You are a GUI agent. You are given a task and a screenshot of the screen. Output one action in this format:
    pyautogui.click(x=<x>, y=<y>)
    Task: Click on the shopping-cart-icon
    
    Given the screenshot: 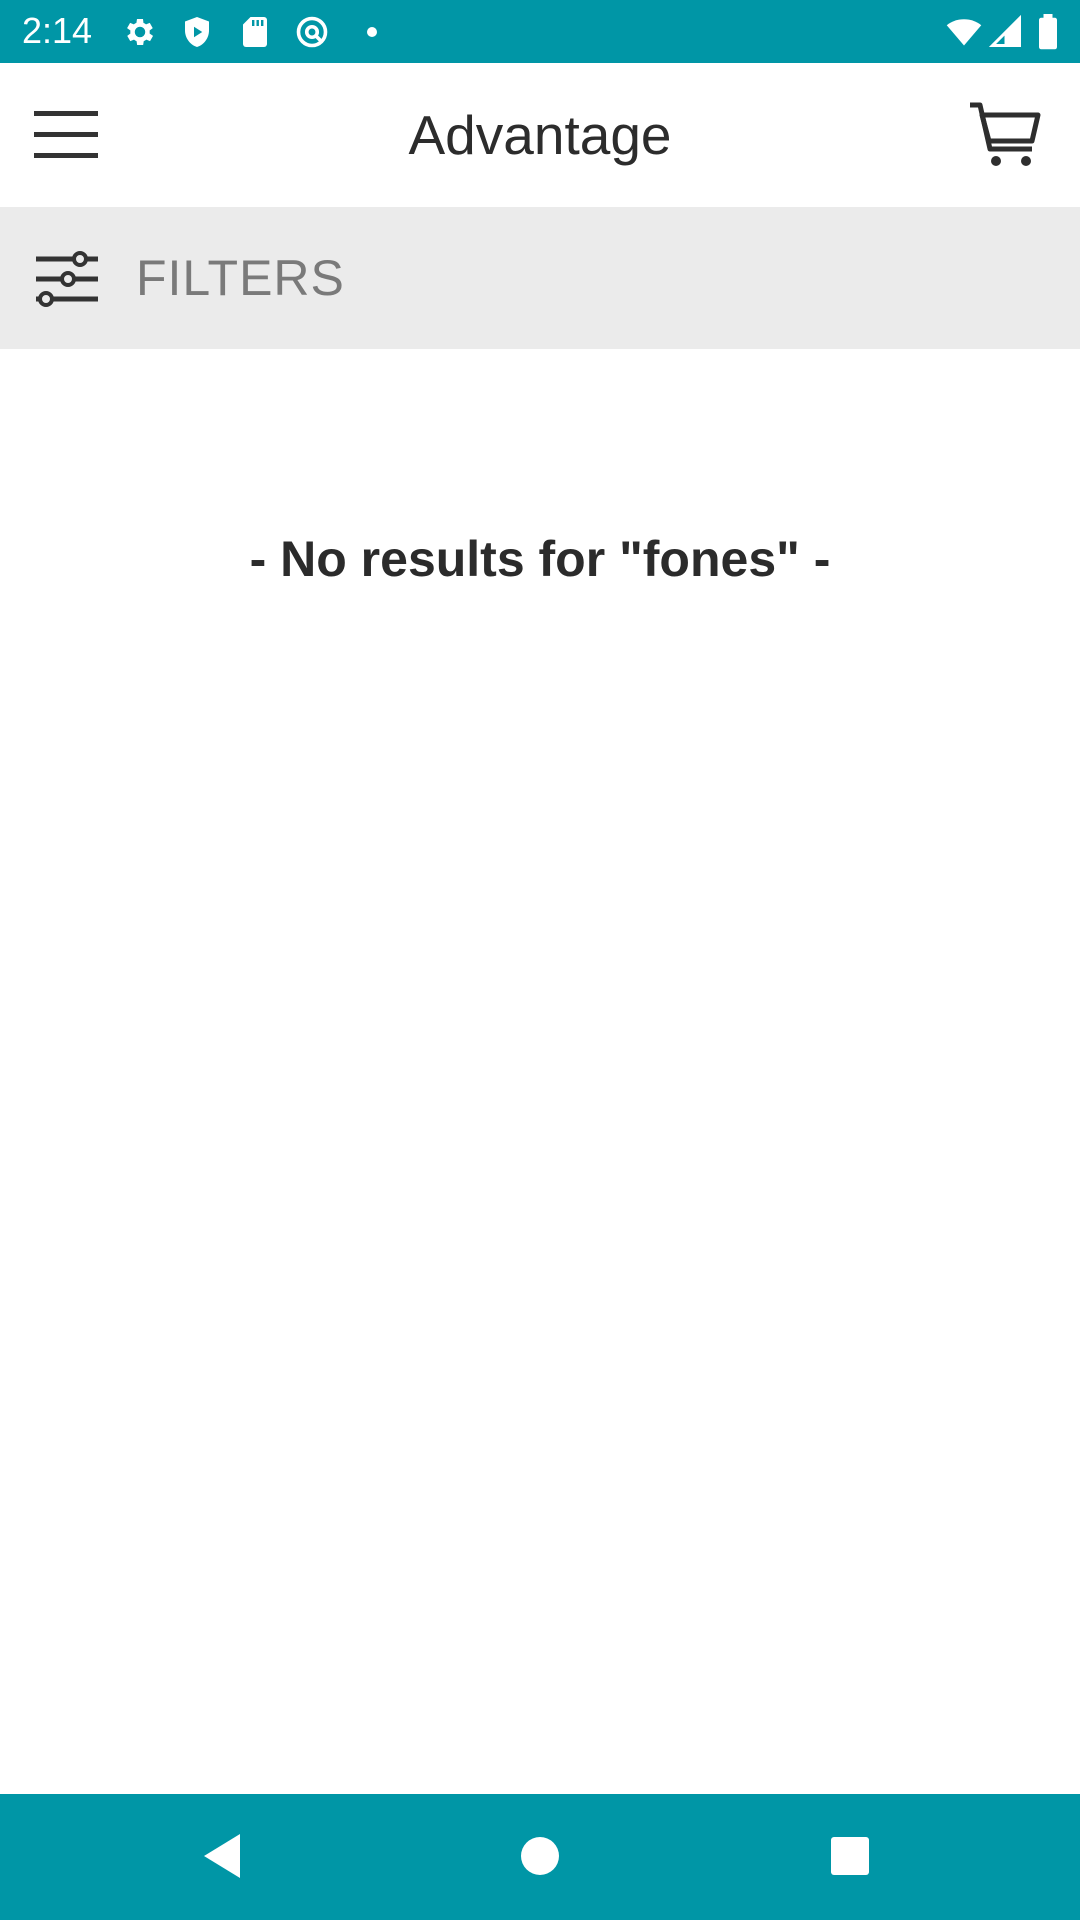 What is the action you would take?
    pyautogui.click(x=1005, y=134)
    